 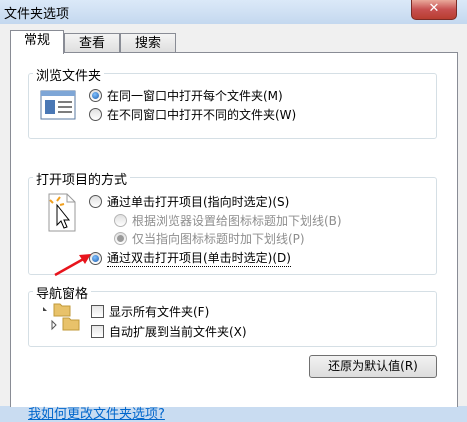 I want to click on checkbox-auto-expand-label: 自动扩展到当前文件夹(X), so click(x=178, y=332).